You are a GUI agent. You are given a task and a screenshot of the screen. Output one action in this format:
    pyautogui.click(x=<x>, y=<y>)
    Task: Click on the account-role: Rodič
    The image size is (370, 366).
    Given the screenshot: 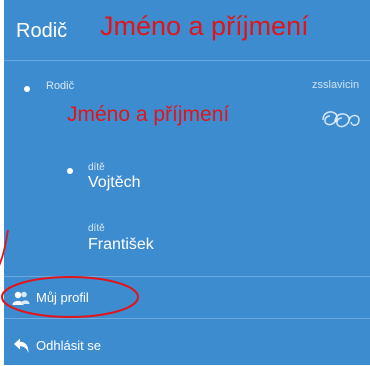 What is the action you would take?
    pyautogui.click(x=60, y=86)
    